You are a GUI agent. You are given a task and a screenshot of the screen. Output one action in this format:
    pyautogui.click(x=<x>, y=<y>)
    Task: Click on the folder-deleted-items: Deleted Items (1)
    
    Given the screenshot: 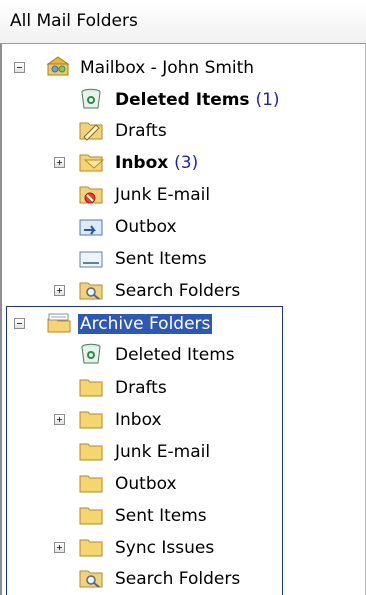 What is the action you would take?
    pyautogui.click(x=183, y=100)
    